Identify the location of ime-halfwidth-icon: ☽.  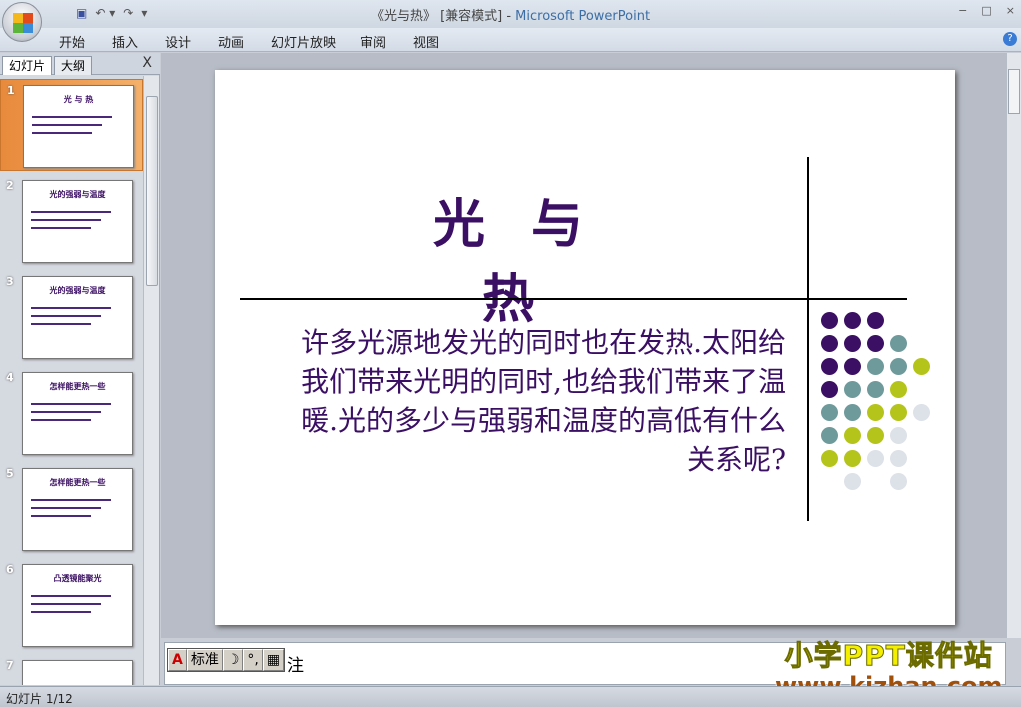
(233, 660).